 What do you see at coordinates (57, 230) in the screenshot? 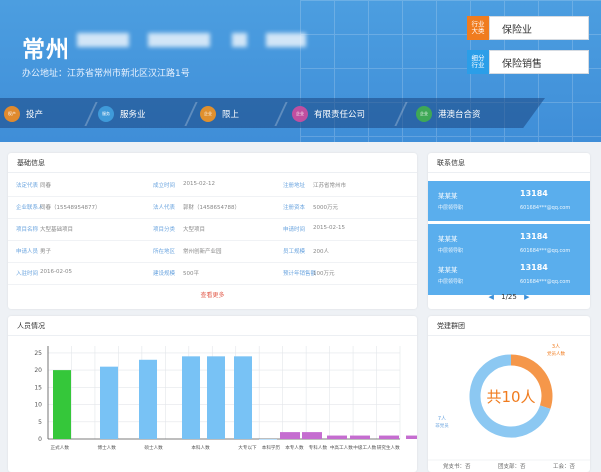
I see `info-value: 大型基础项目` at bounding box center [57, 230].